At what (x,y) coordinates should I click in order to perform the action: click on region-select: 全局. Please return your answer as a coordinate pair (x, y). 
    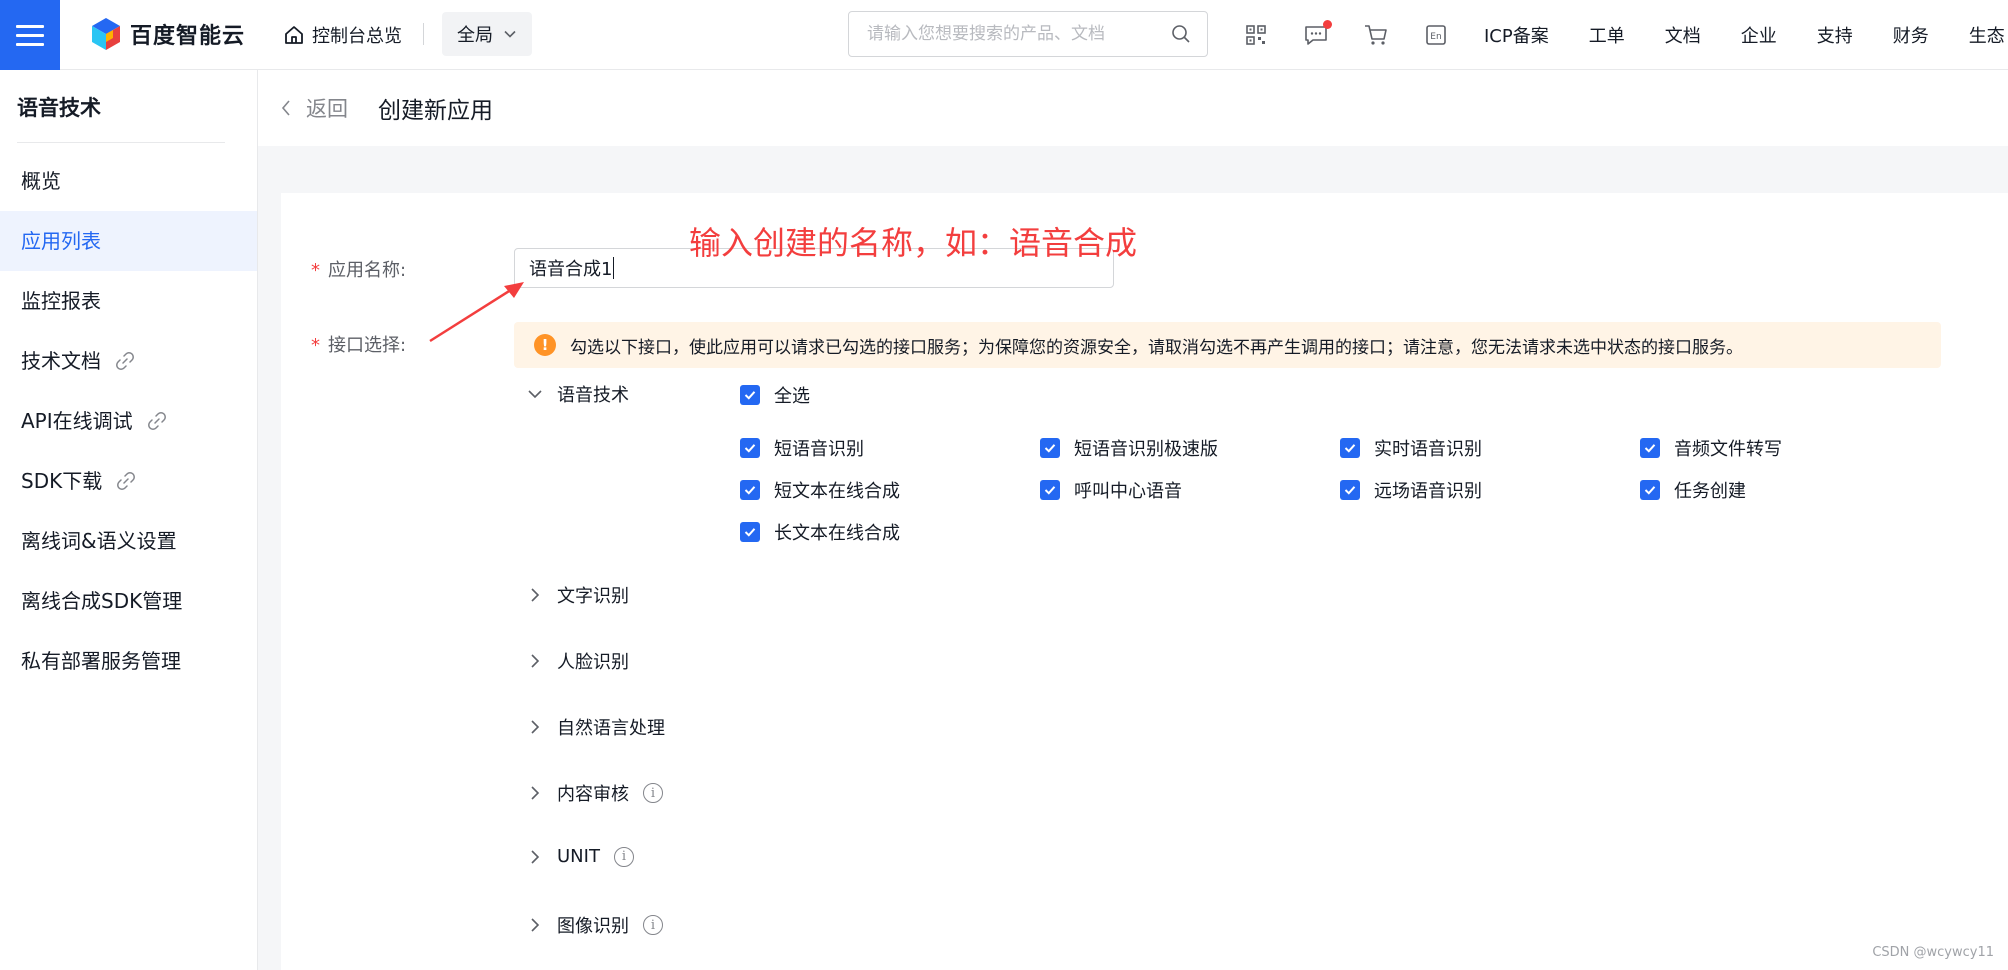
    Looking at the image, I should click on (487, 34).